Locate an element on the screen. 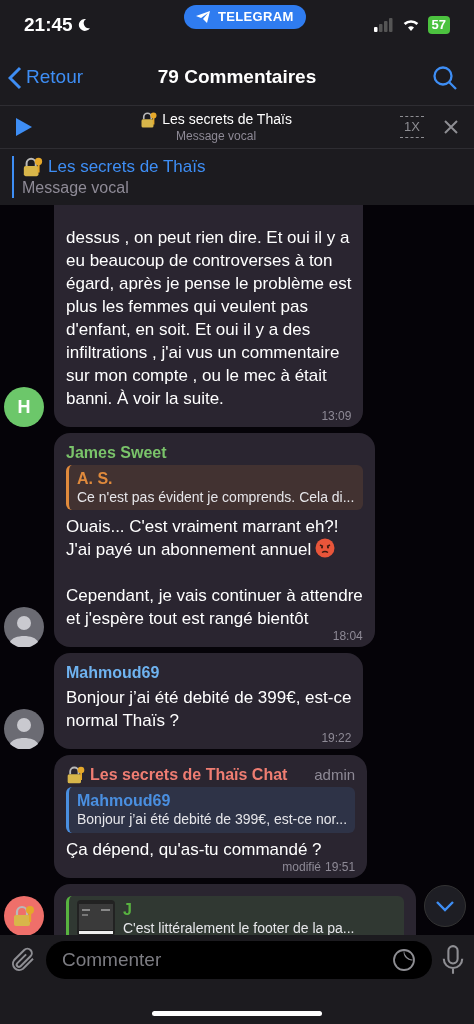 The width and height of the screenshot is (474, 1024). player-subtitle: Message vocal is located at coordinates (216, 136).